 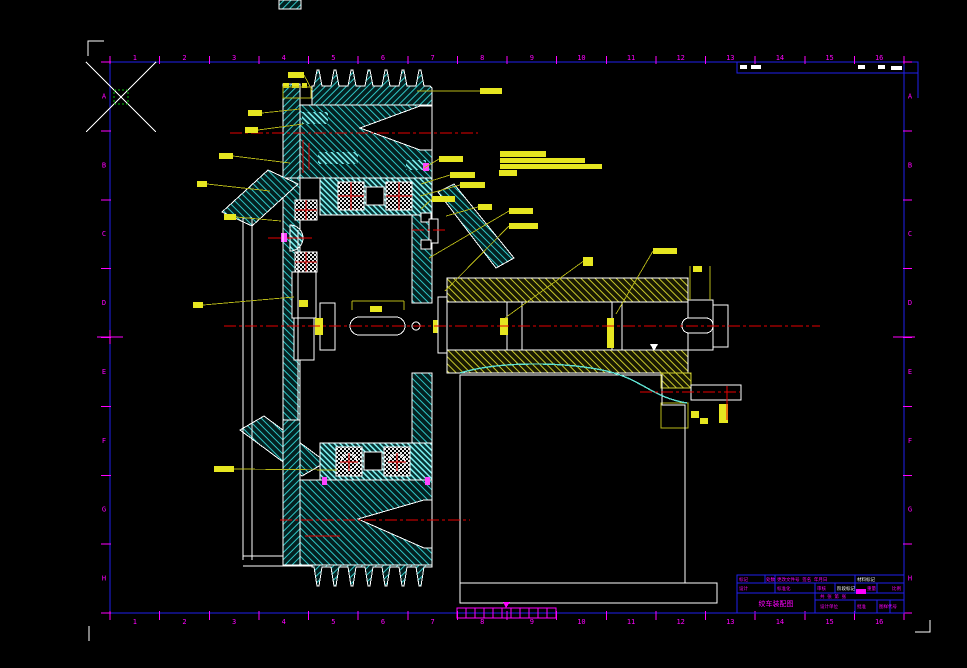 What do you see at coordinates (888, 606) in the screenshot?
I see `tb-extra: 图样代号` at bounding box center [888, 606].